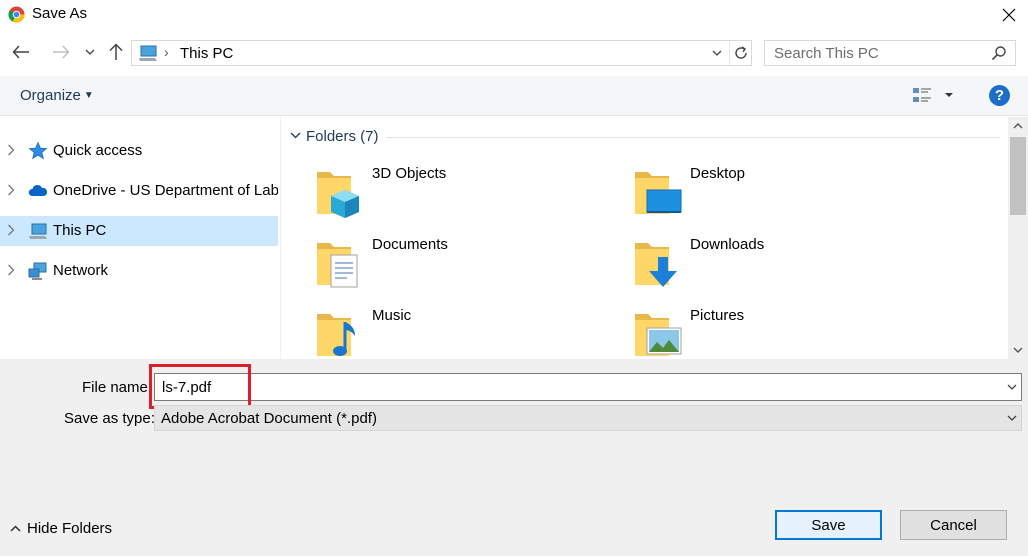 This screenshot has width=1028, height=556. I want to click on save-type-select: Adobe Acrobat Document (*.pdf), so click(588, 418).